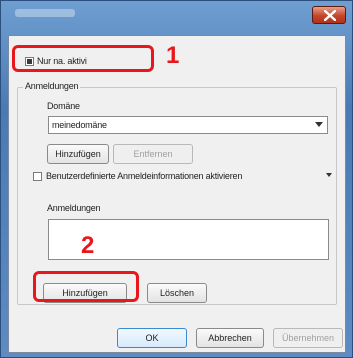 The width and height of the screenshot is (353, 358). What do you see at coordinates (173, 55) in the screenshot?
I see `callout-number-1: 1` at bounding box center [173, 55].